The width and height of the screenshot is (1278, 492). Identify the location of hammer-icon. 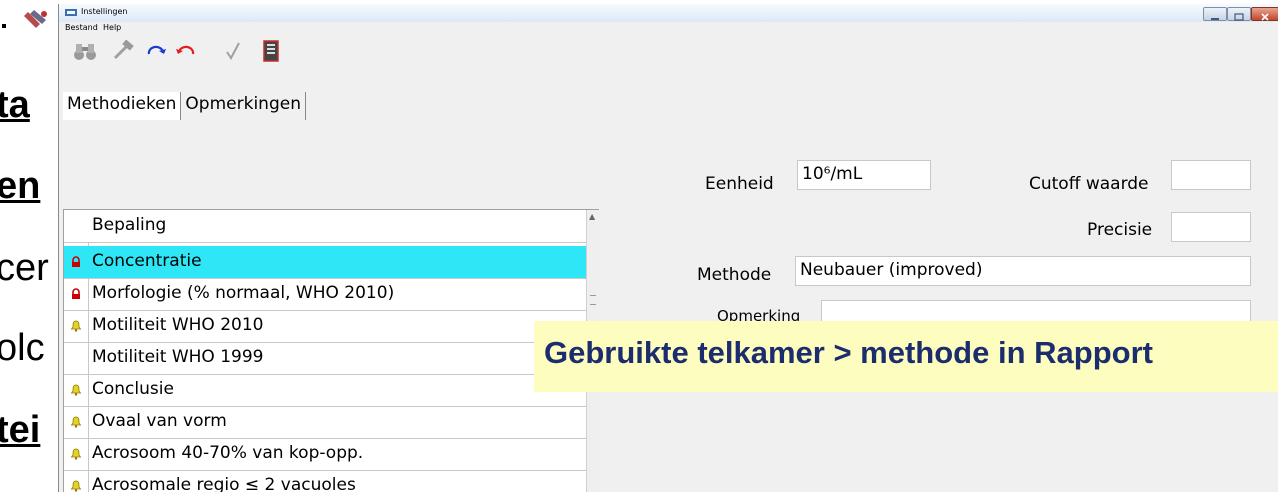
(124, 51).